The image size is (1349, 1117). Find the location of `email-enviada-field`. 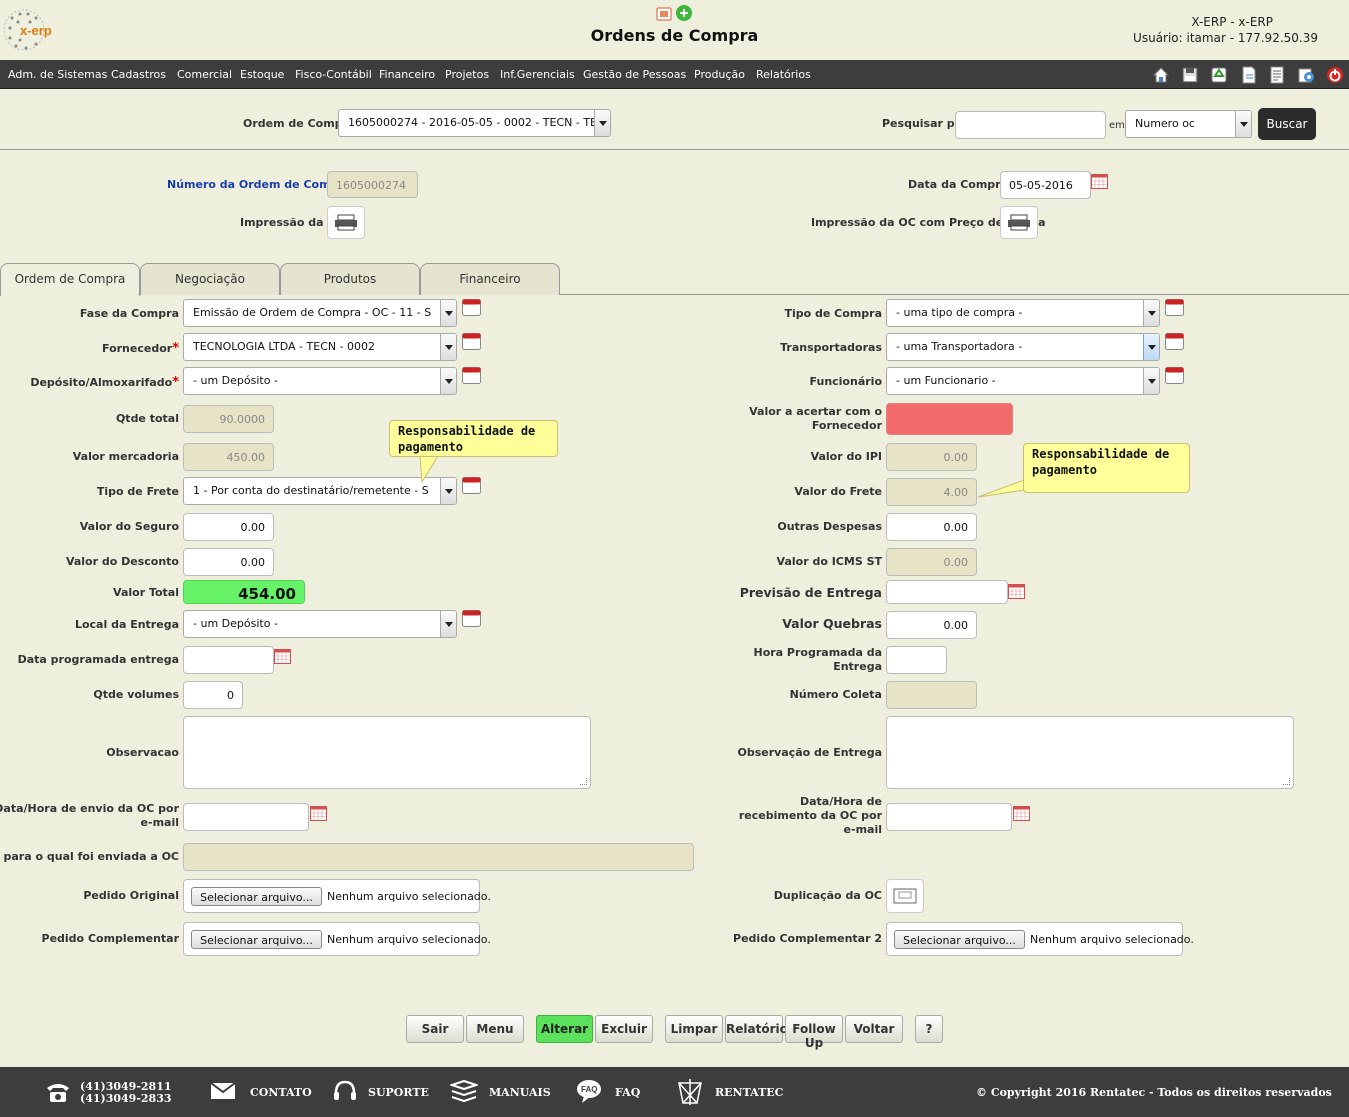

email-enviada-field is located at coordinates (438, 857).